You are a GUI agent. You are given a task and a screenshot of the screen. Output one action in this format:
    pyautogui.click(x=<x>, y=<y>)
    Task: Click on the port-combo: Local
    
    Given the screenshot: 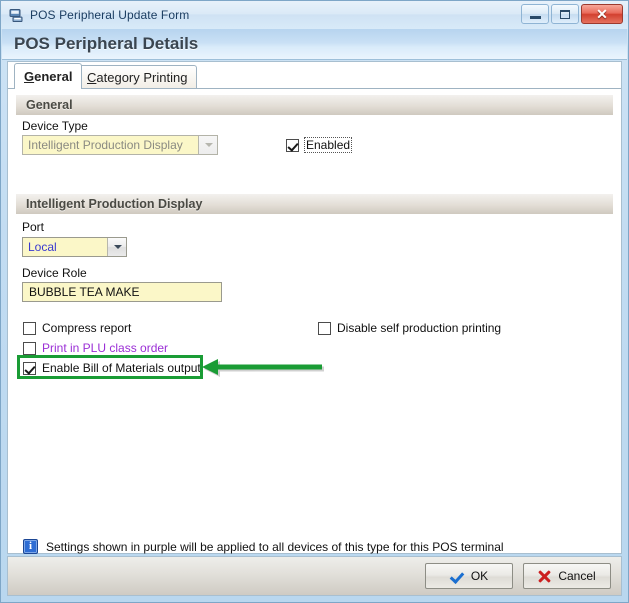 What is the action you would take?
    pyautogui.click(x=74, y=247)
    